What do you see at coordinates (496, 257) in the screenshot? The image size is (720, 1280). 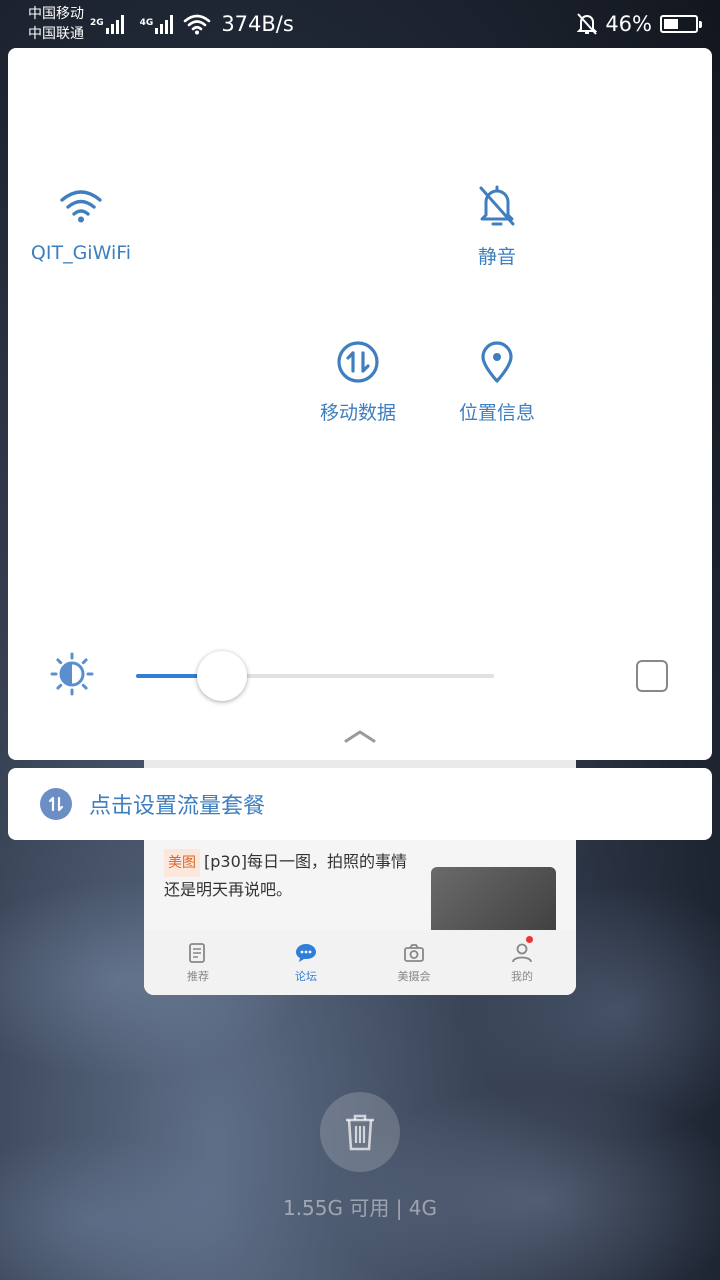 I see `tile-label: 静音` at bounding box center [496, 257].